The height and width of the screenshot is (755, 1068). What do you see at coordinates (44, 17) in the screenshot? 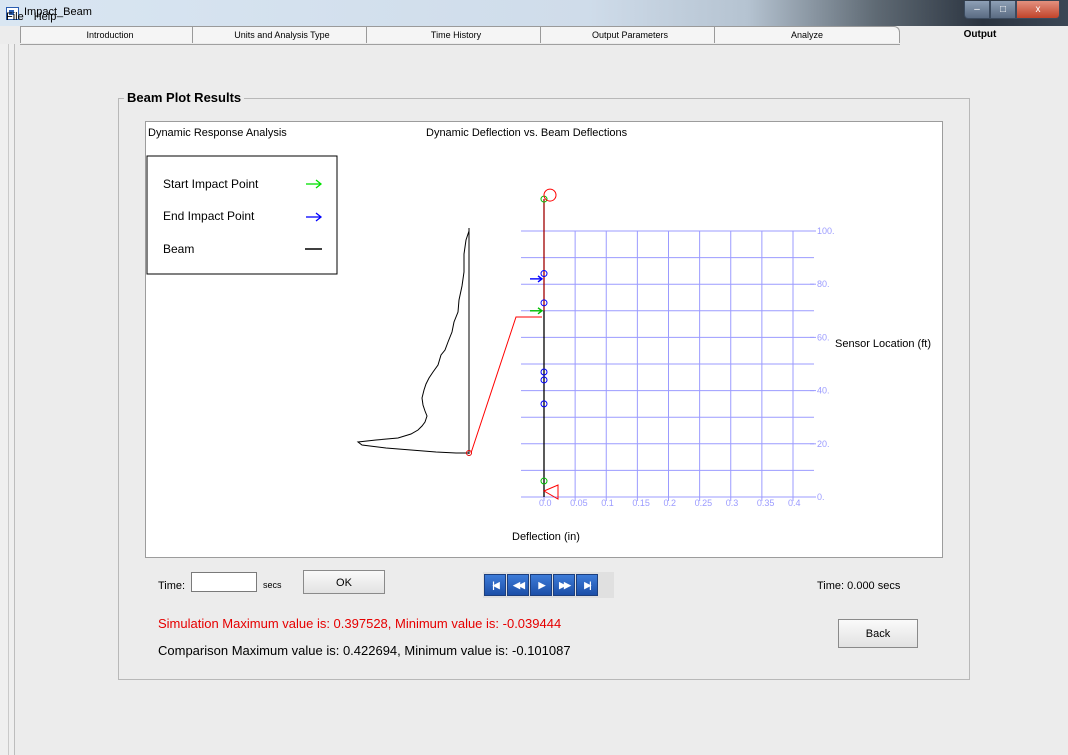
I see `menu-help: Help` at bounding box center [44, 17].